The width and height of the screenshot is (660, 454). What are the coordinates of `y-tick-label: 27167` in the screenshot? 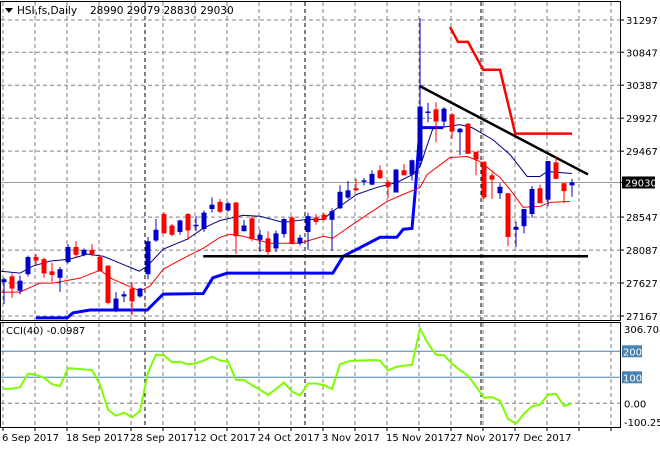 It's located at (642, 317).